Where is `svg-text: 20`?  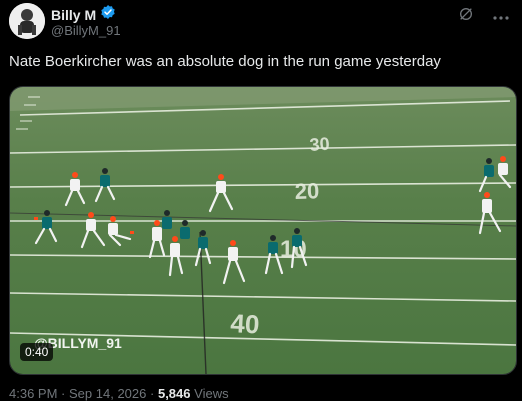 svg-text: 20 is located at coordinates (306, 191).